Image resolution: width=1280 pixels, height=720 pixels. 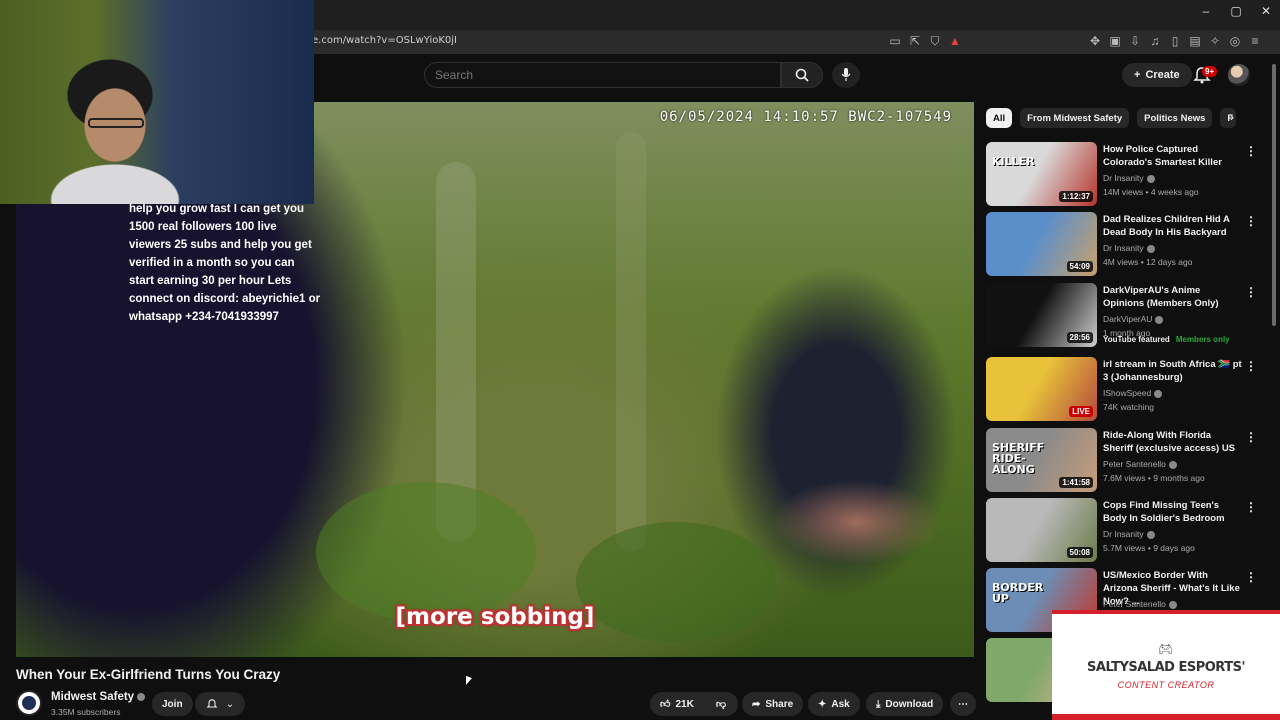 What do you see at coordinates (1041, 389) in the screenshot?
I see `video-thumbnail: LIVE` at bounding box center [1041, 389].